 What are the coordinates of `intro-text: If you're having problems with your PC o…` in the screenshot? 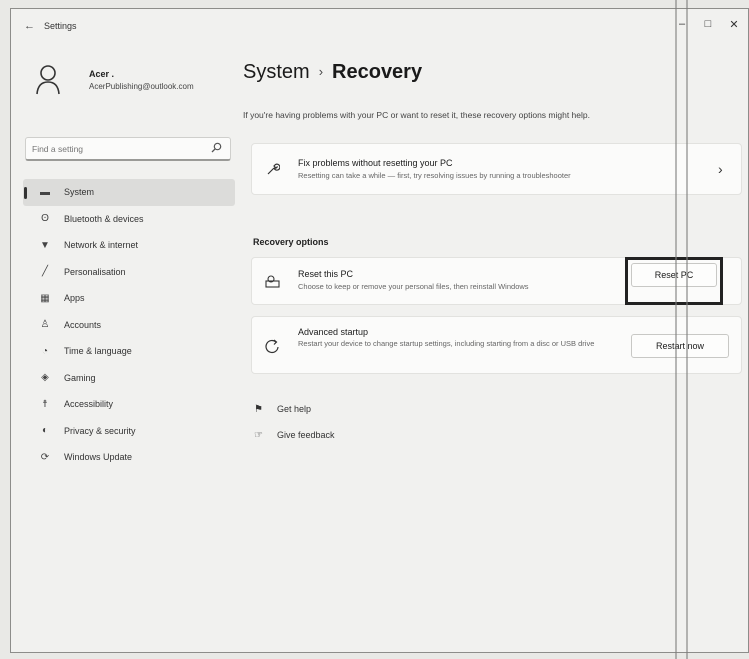 It's located at (416, 115).